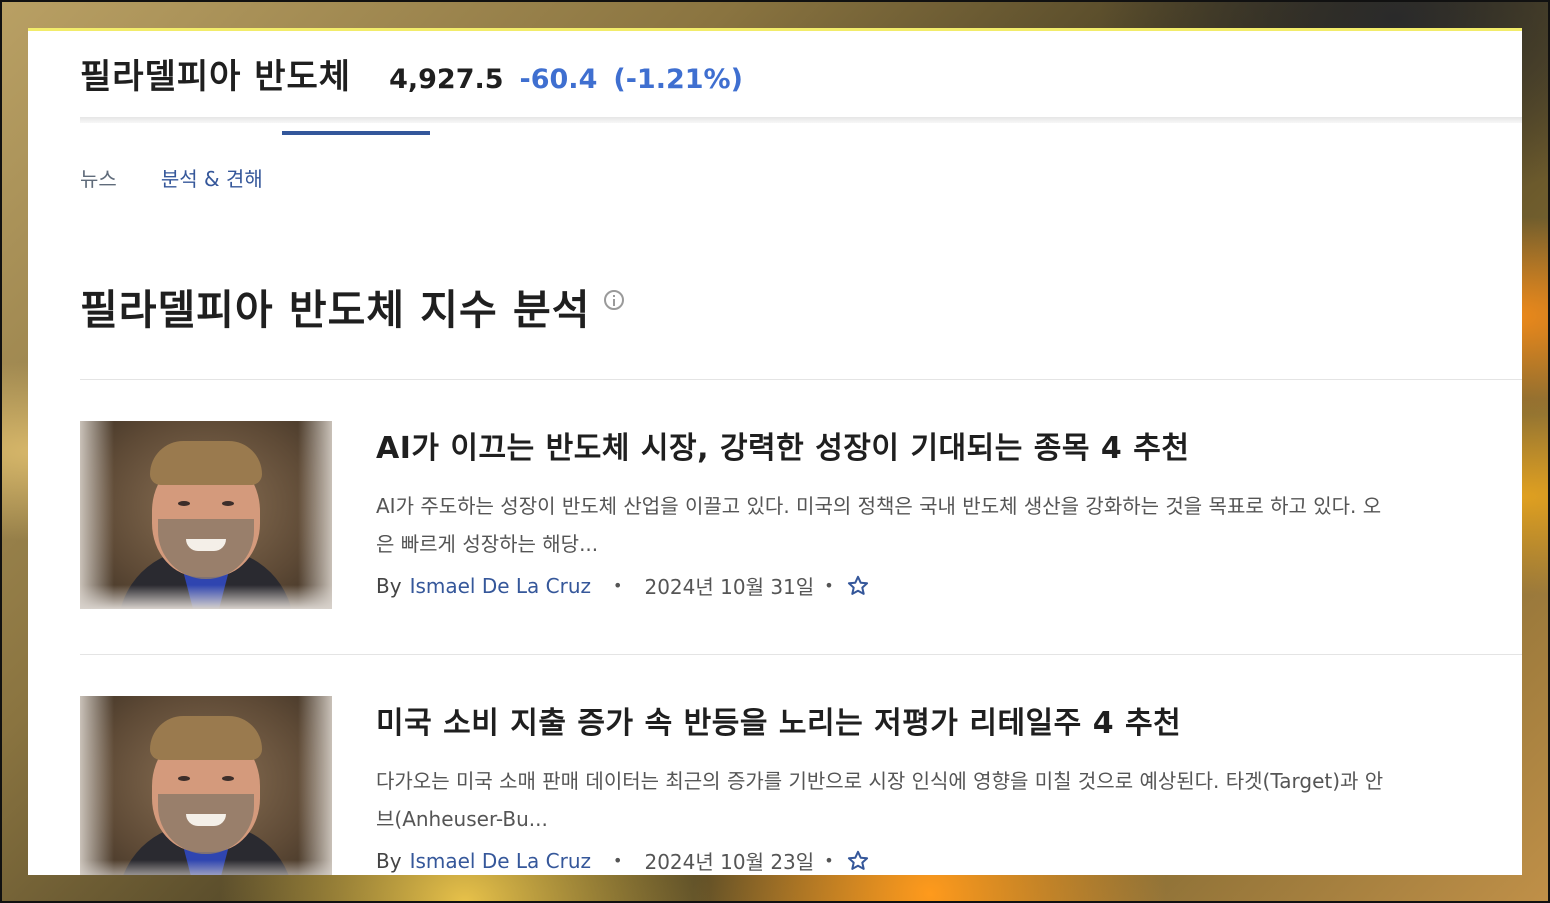  I want to click on index-name: 필라델피아 반도체, so click(216, 77).